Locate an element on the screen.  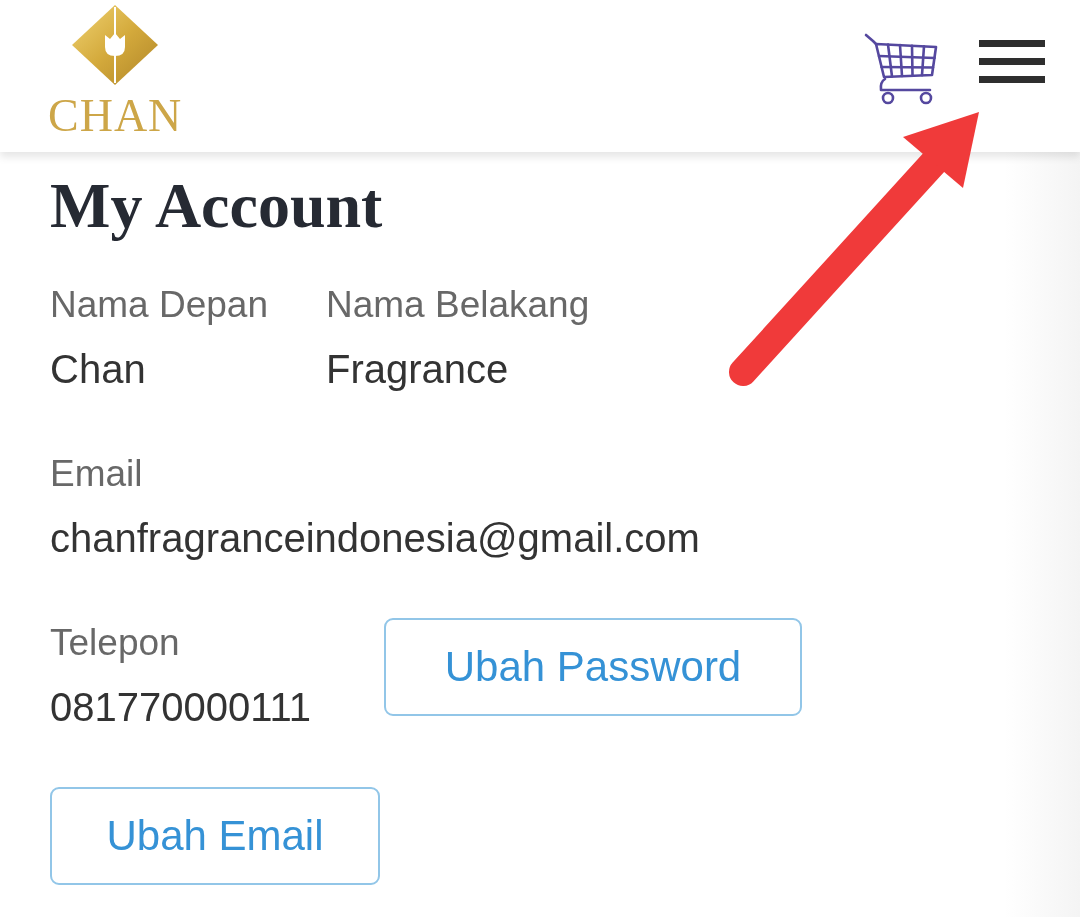
field-label: Email is located at coordinates (96, 473).